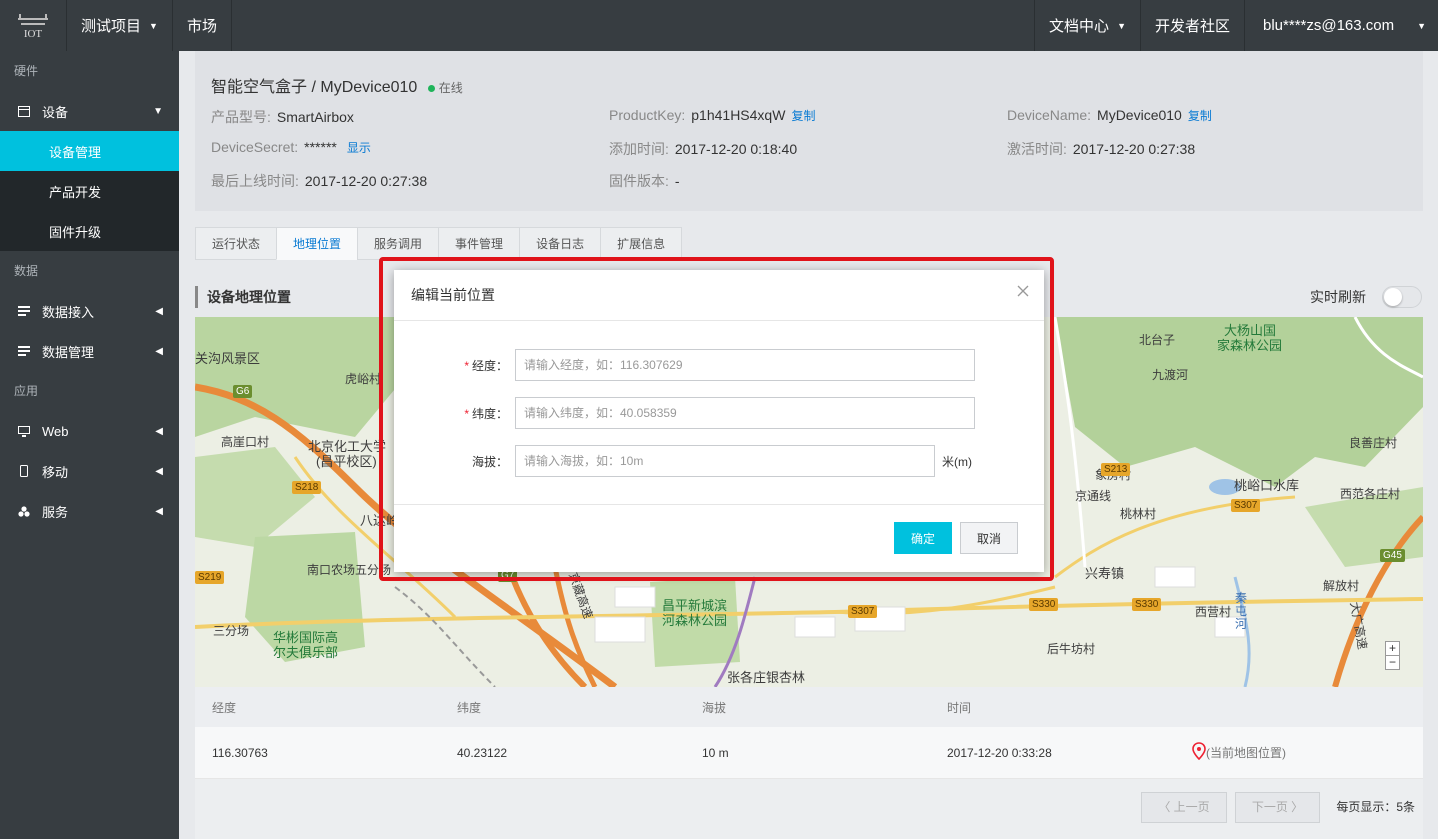 Image resolution: width=1438 pixels, height=839 pixels. I want to click on map-label: 三分场, so click(231, 631).